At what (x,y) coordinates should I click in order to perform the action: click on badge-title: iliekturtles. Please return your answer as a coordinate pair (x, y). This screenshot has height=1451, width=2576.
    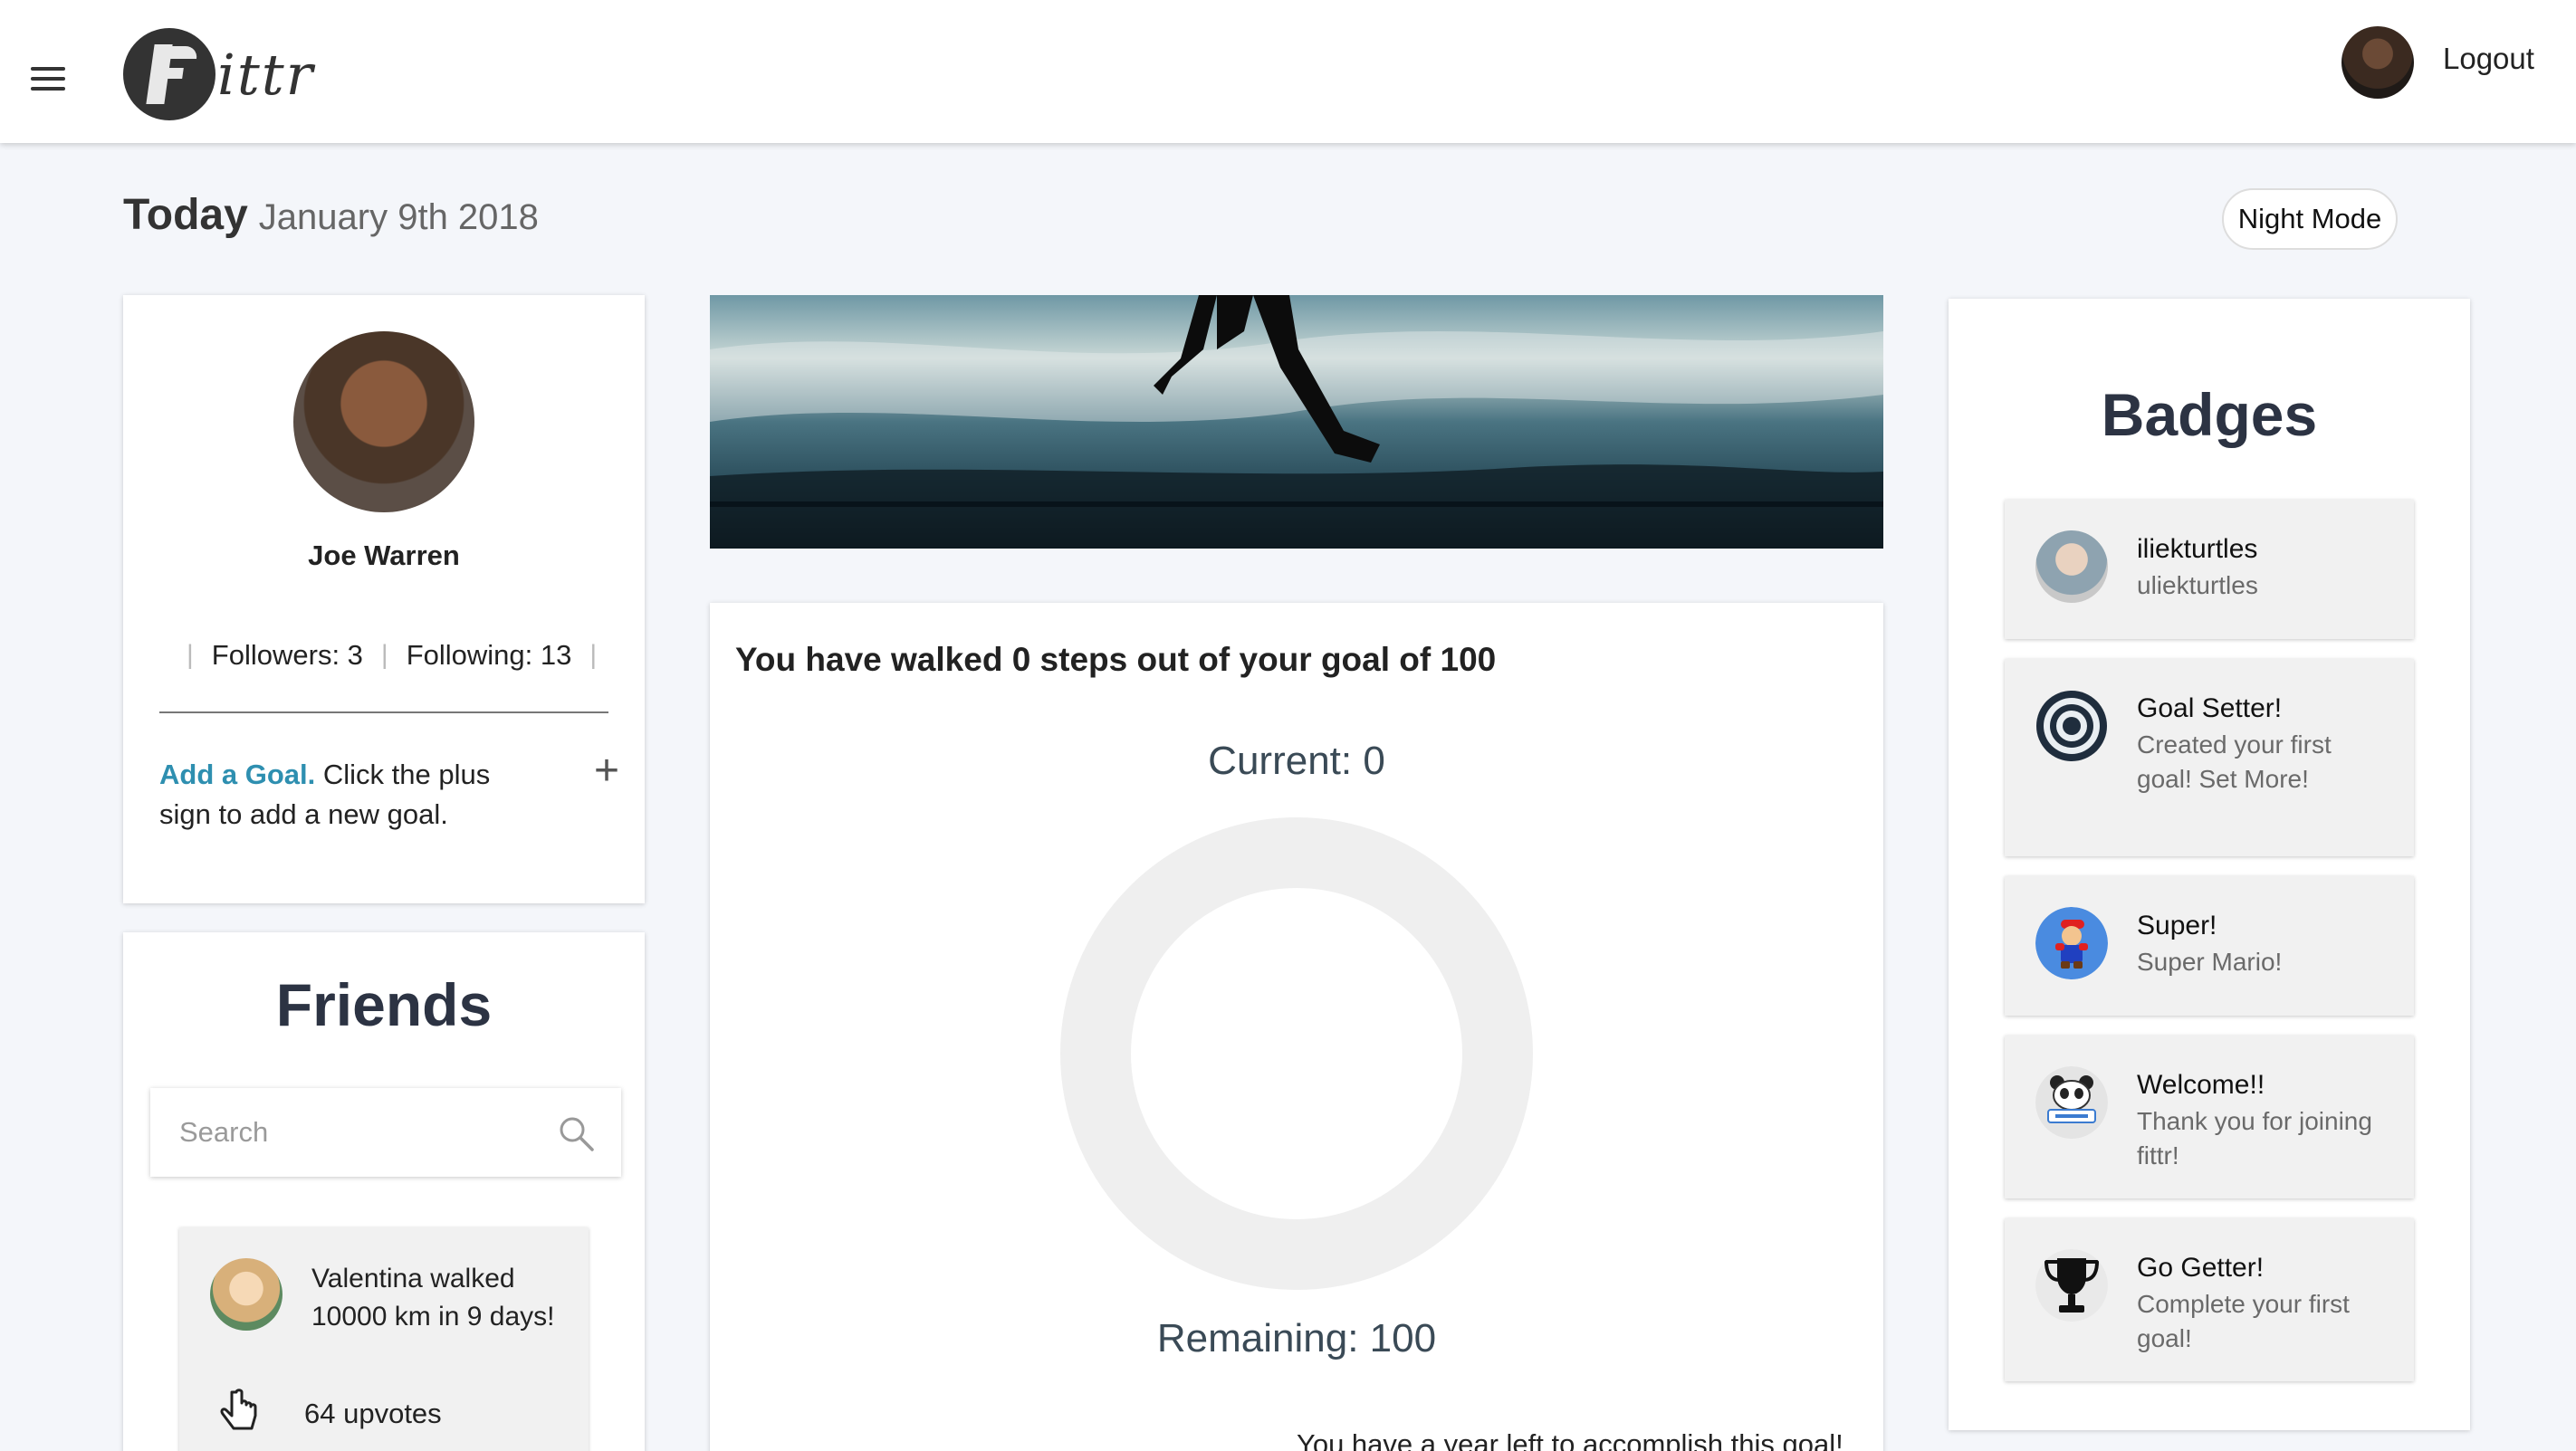
    Looking at the image, I should click on (2197, 549).